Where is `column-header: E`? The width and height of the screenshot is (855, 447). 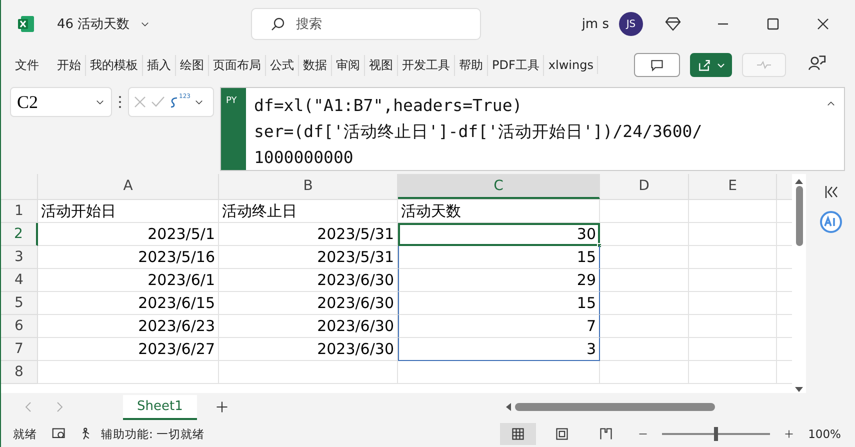
column-header: E is located at coordinates (733, 186).